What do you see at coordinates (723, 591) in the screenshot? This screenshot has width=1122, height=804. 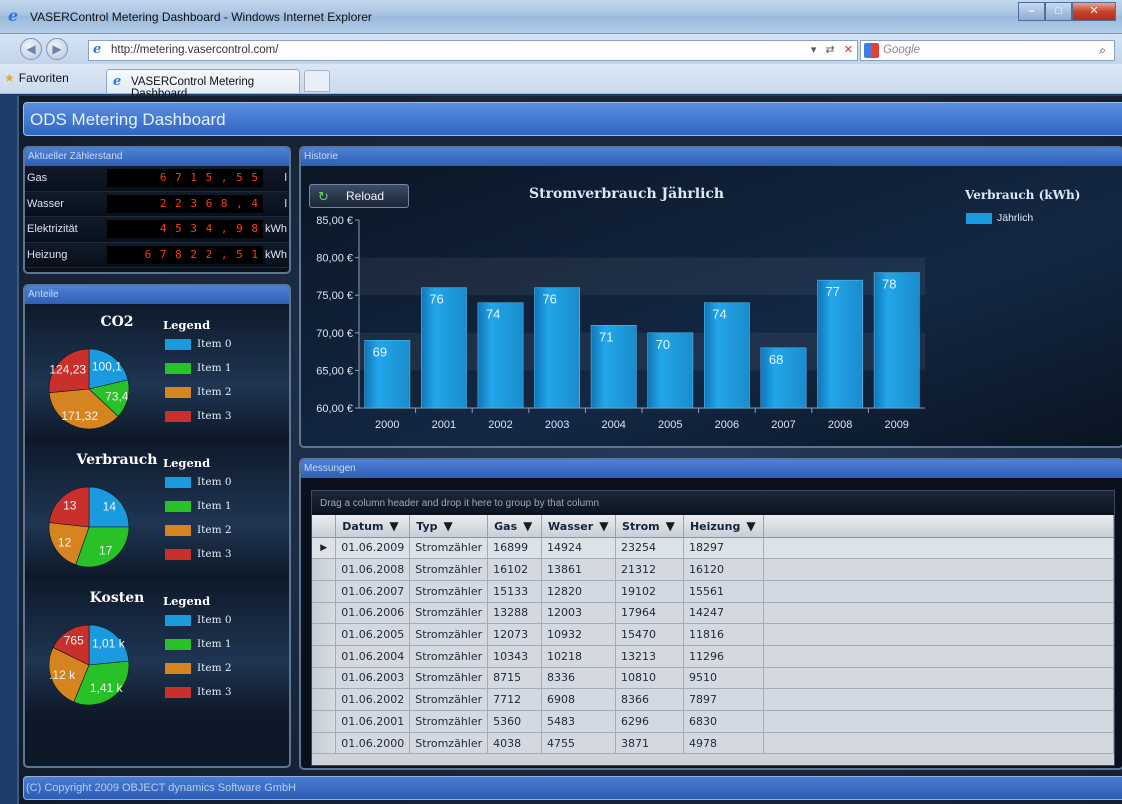 I see `table-cell: 15561` at bounding box center [723, 591].